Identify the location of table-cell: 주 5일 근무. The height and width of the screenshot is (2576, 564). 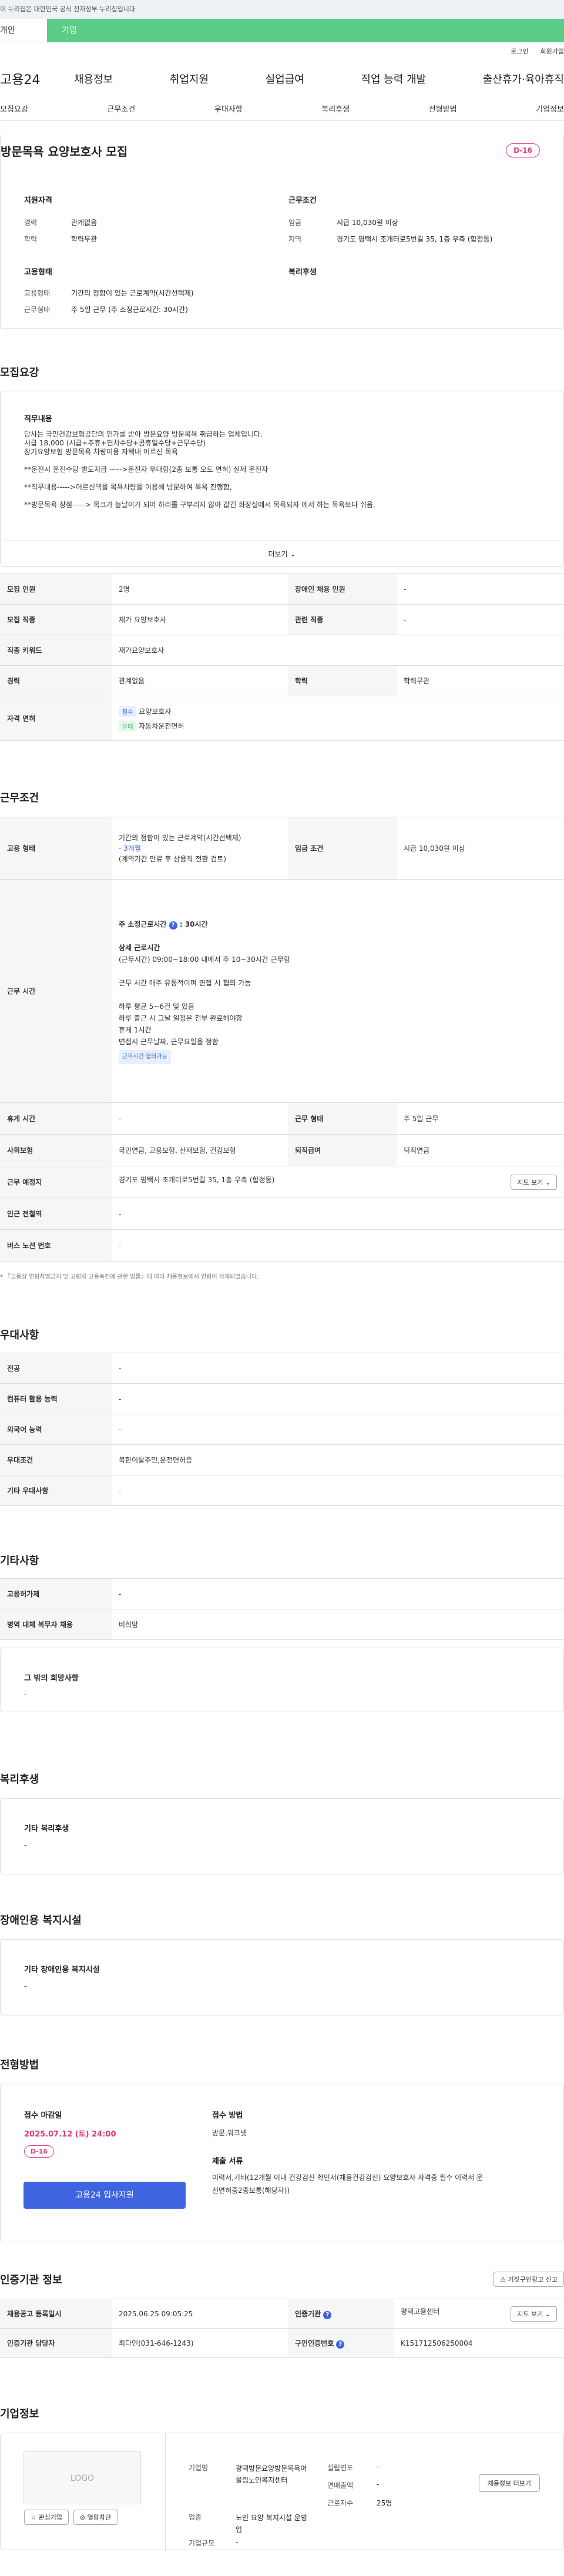
(480, 1118).